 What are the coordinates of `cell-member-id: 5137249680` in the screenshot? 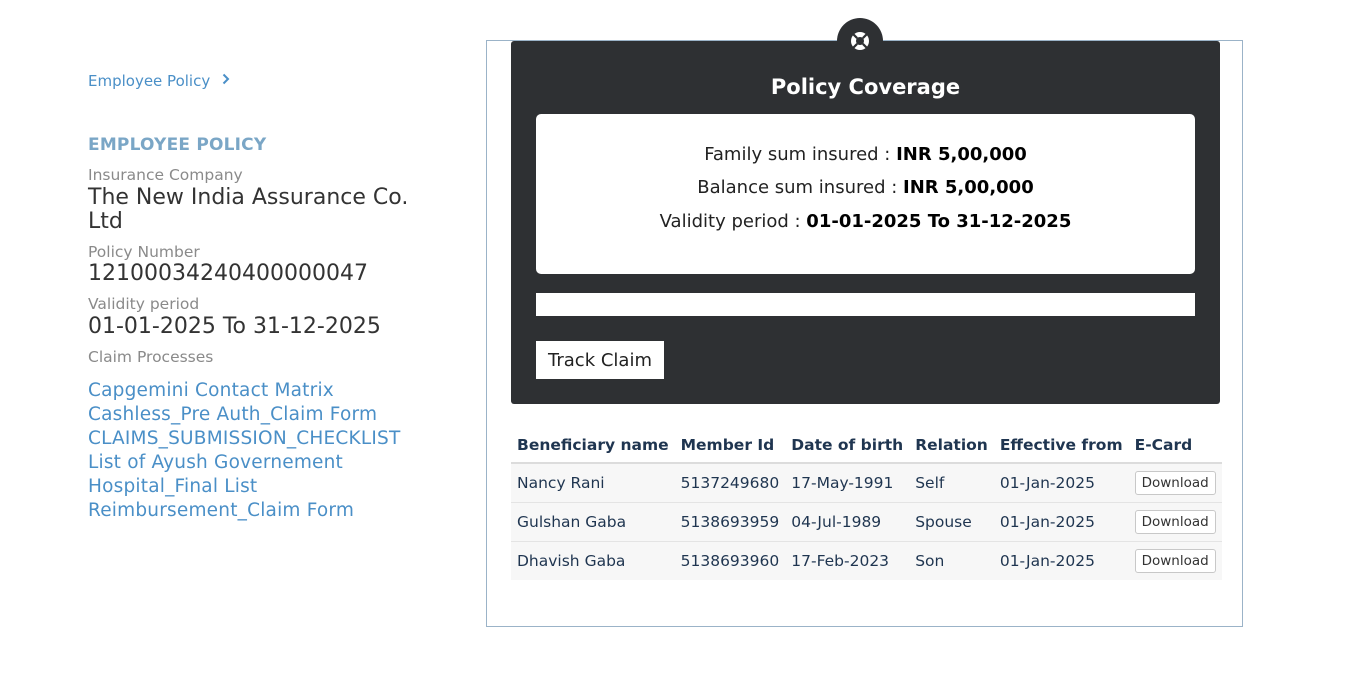 It's located at (730, 482).